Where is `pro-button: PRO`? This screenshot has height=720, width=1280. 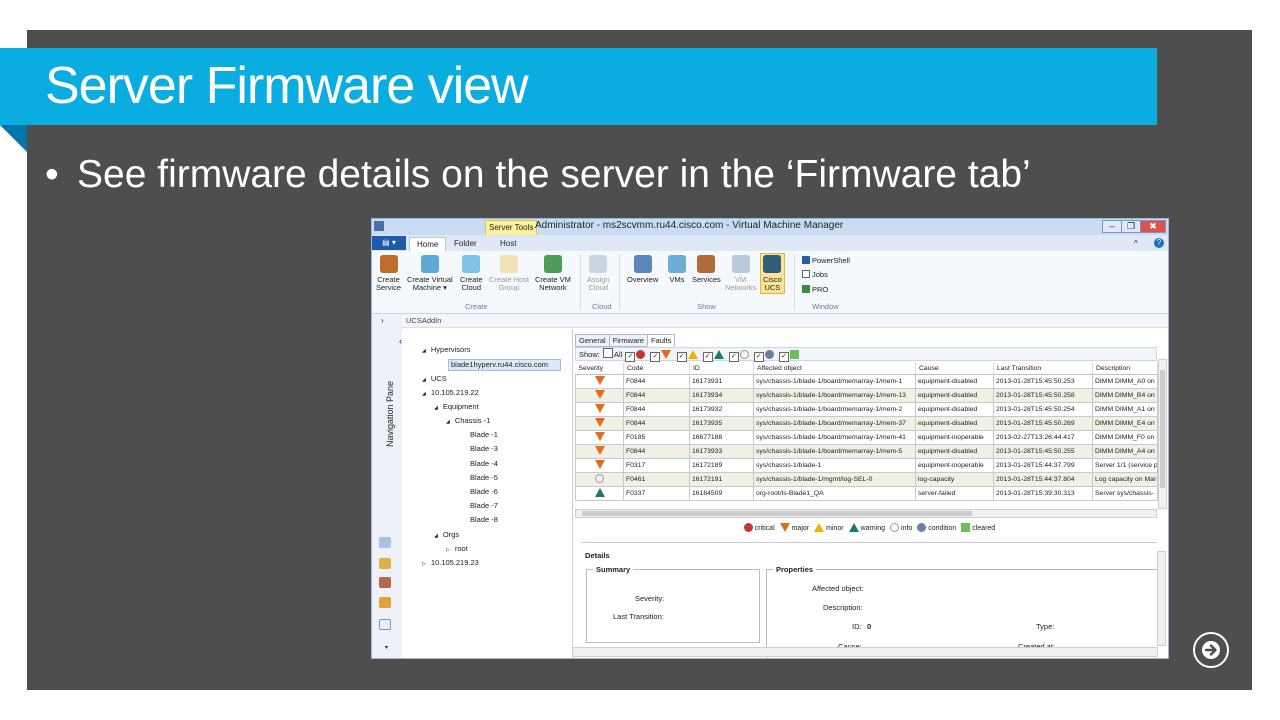 pro-button: PRO is located at coordinates (815, 290).